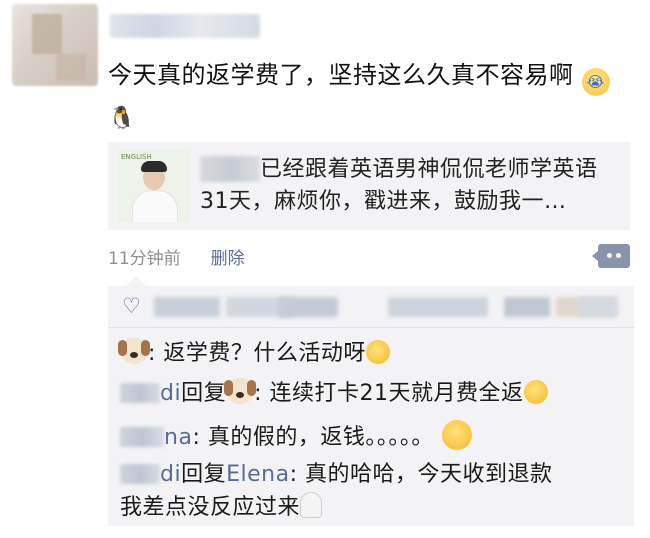 The width and height of the screenshot is (650, 538). Describe the element at coordinates (368, 97) in the screenshot. I see `moment-post-text: 今天真的返学费了，坚持这么久真不容易啊 😭 🐧` at that location.